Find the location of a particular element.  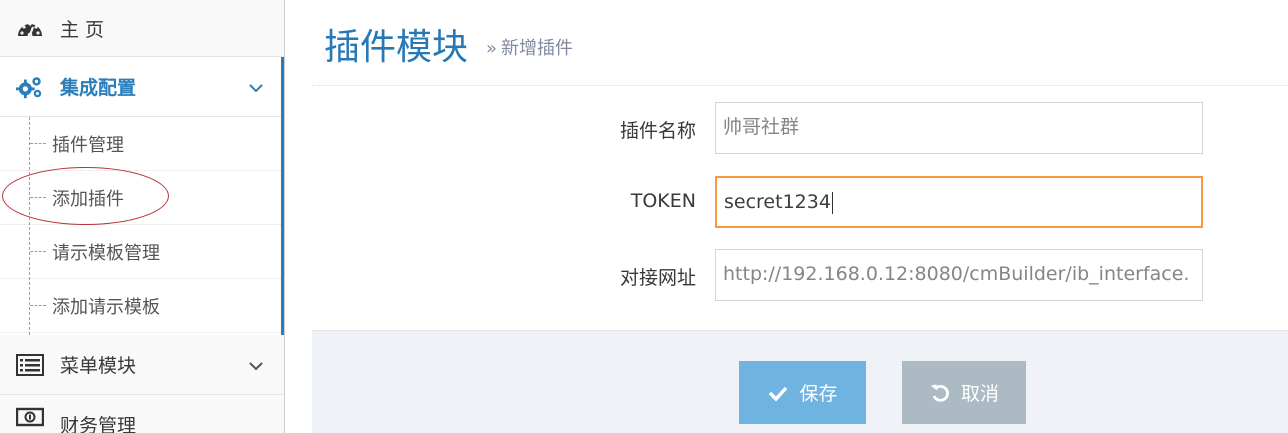

token-value: secret1234 is located at coordinates (777, 202).